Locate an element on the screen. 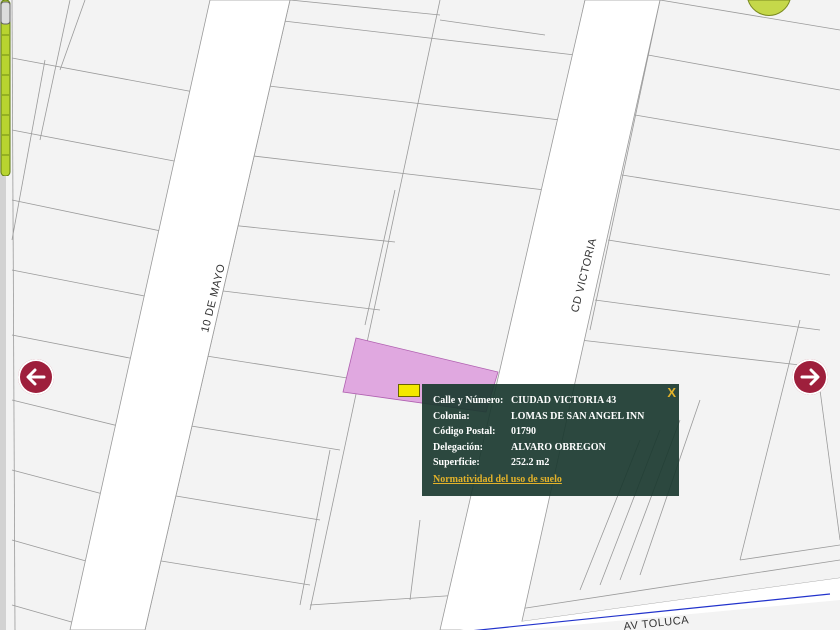  info-row-delegacion: Delegación: ALVARO OBREGON is located at coordinates (551, 448).